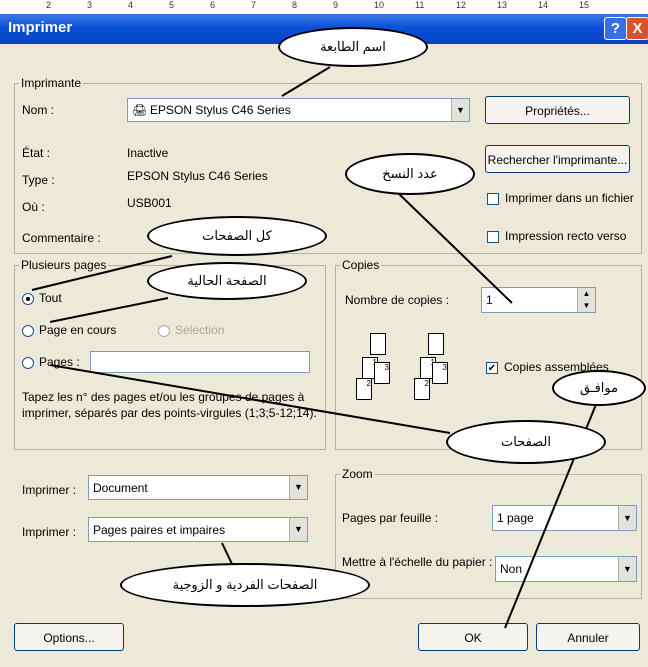  Describe the element at coordinates (410, 174) in the screenshot. I see `callout-copies: عدد النسخ` at that location.